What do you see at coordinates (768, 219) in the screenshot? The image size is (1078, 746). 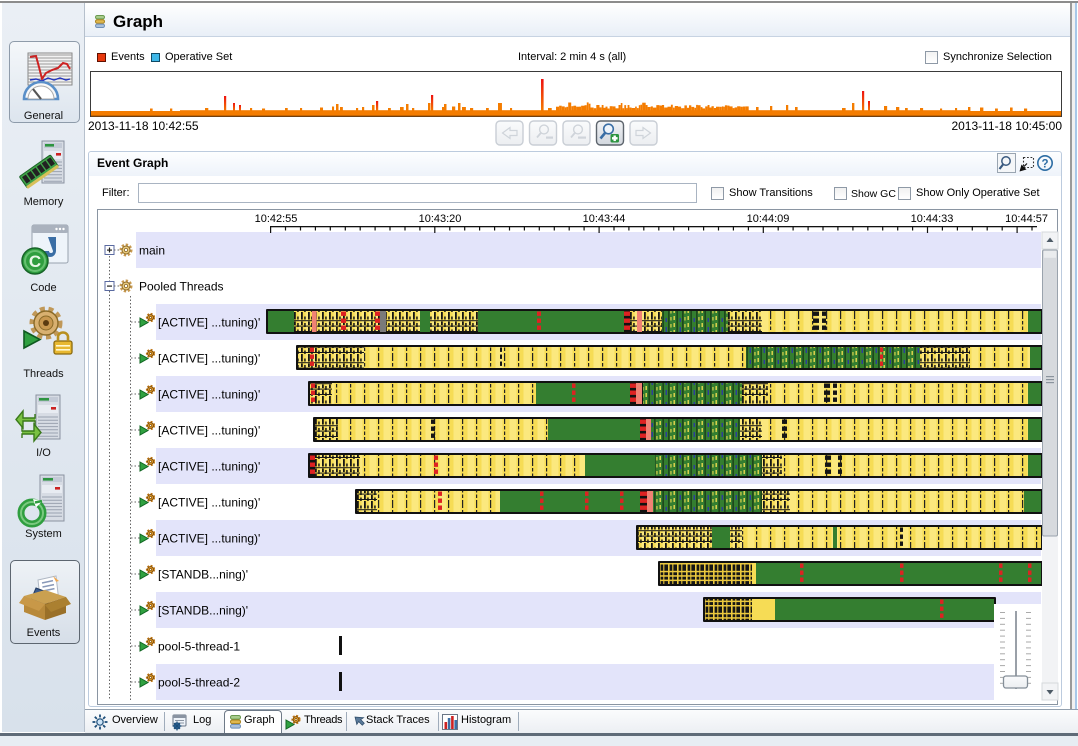 I see `svg-text: 10:44:09` at bounding box center [768, 219].